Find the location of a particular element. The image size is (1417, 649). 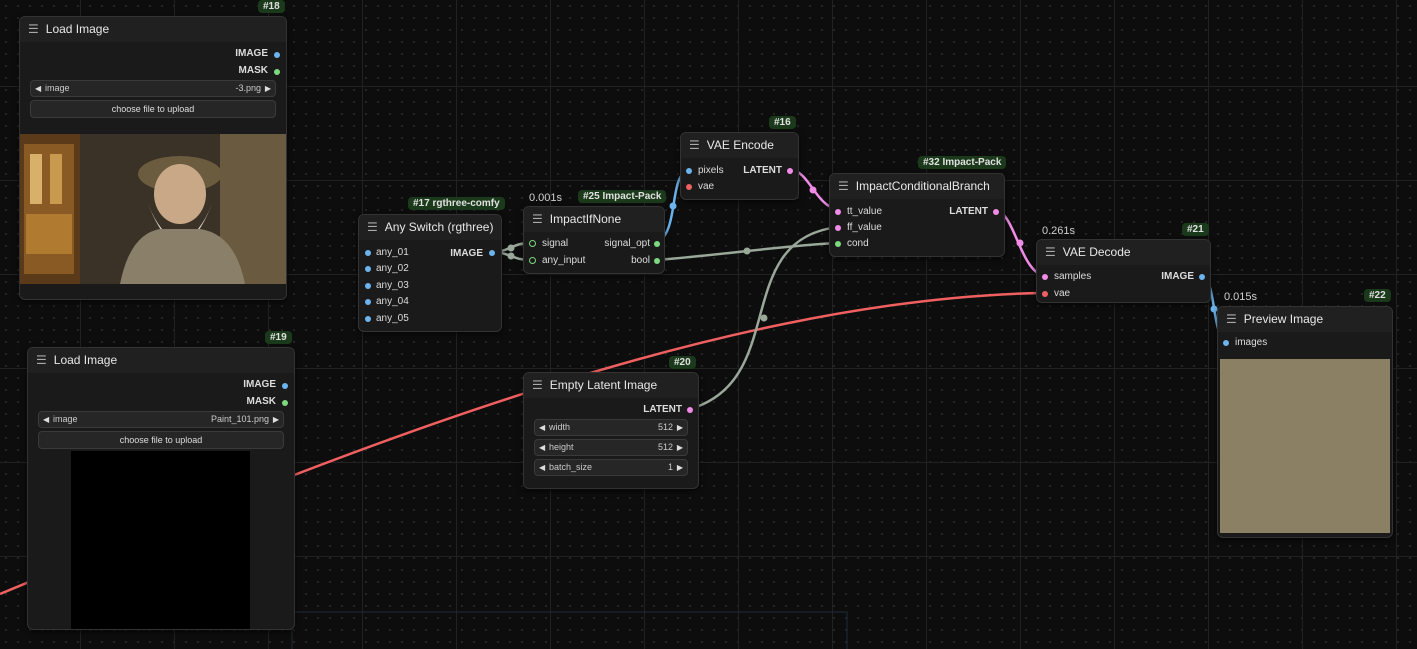

node-badge: #32 Impact-Pack is located at coordinates (962, 162).